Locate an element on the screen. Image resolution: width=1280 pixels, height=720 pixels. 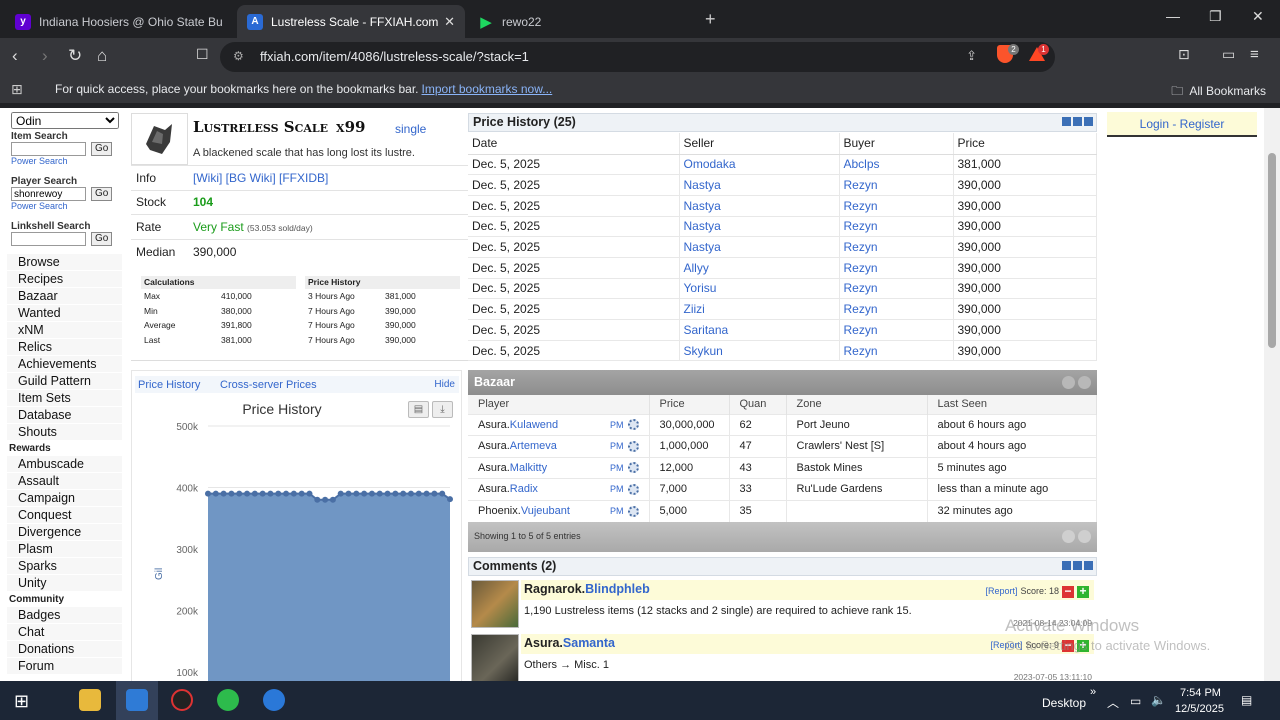
reload-icon: ↻ is located at coordinates (75, 56).